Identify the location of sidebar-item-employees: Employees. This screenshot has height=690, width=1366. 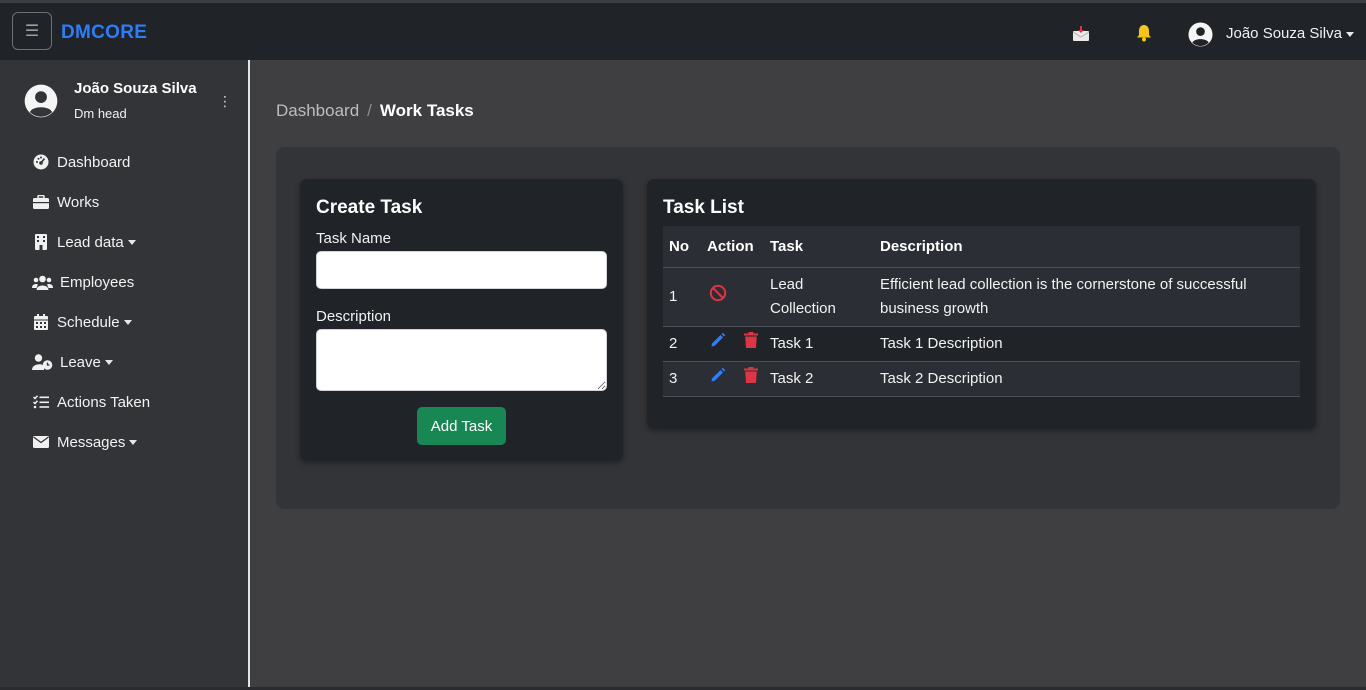
(124, 282).